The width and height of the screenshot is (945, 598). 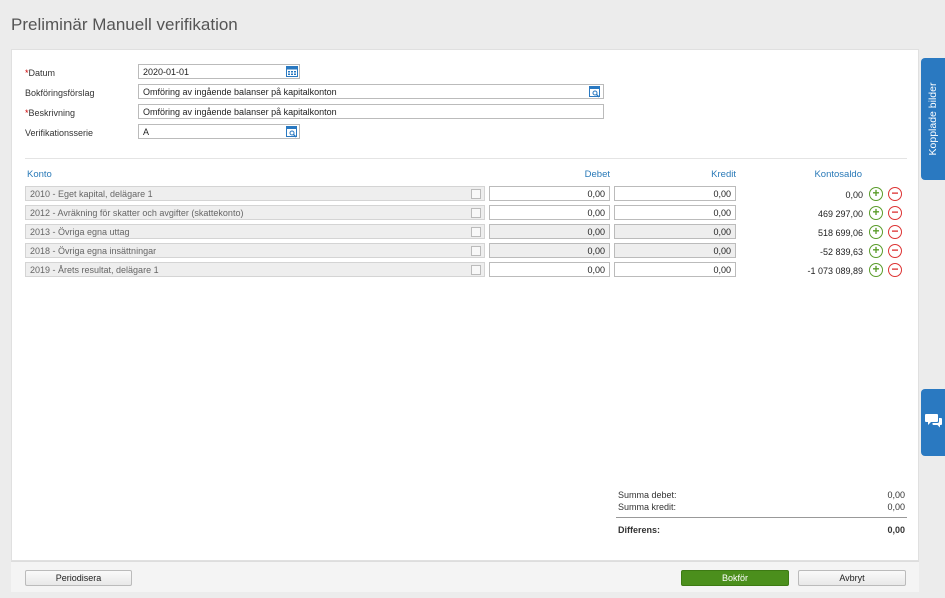 I want to click on differens-value: 0,00, so click(x=896, y=530).